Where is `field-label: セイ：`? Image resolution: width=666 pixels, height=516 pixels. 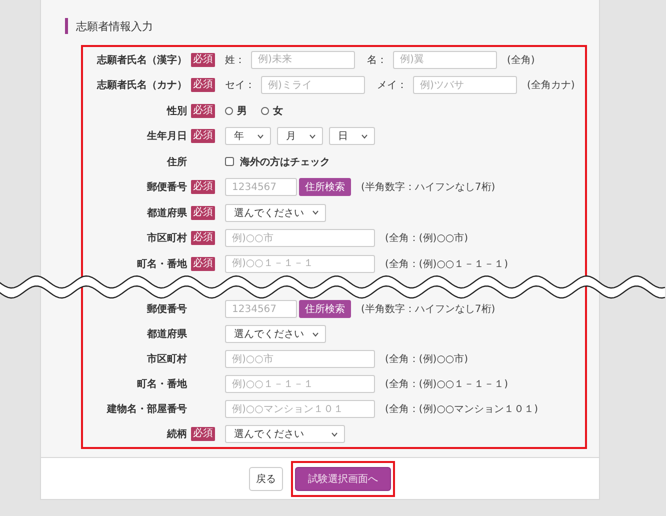
field-label: セイ： is located at coordinates (240, 85).